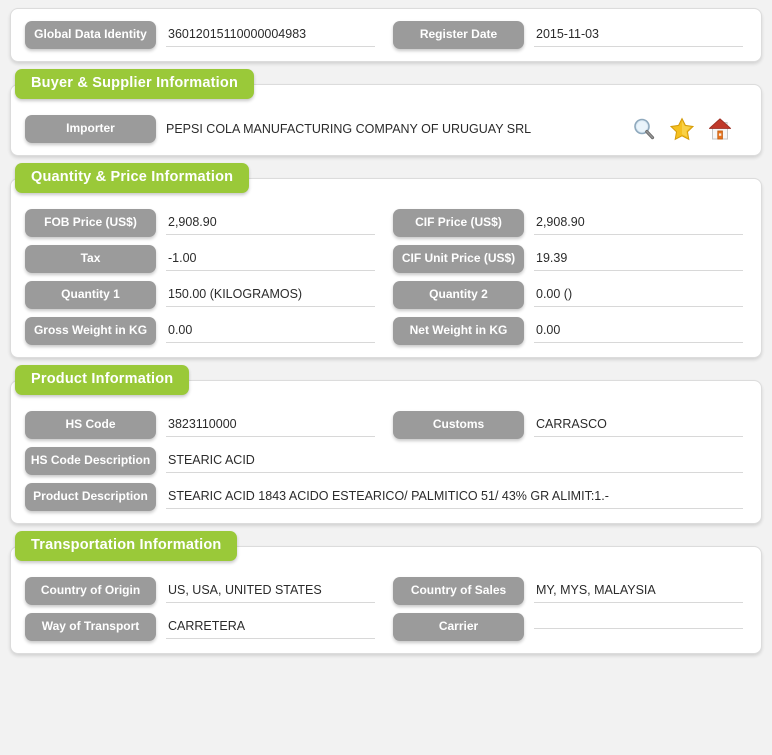 The height and width of the screenshot is (755, 772). What do you see at coordinates (720, 129) in the screenshot?
I see `home-icon` at bounding box center [720, 129].